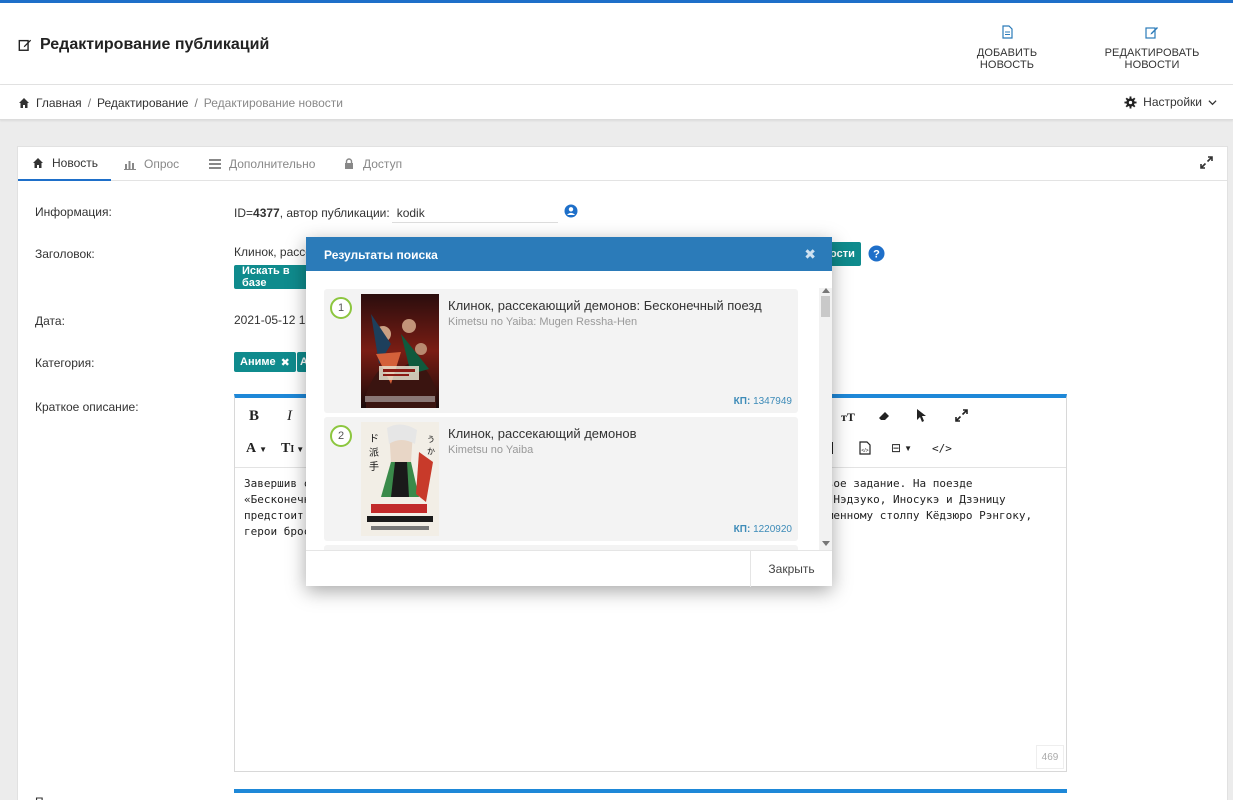 This screenshot has width=1233, height=800. I want to click on lock-icon, so click(349, 163).